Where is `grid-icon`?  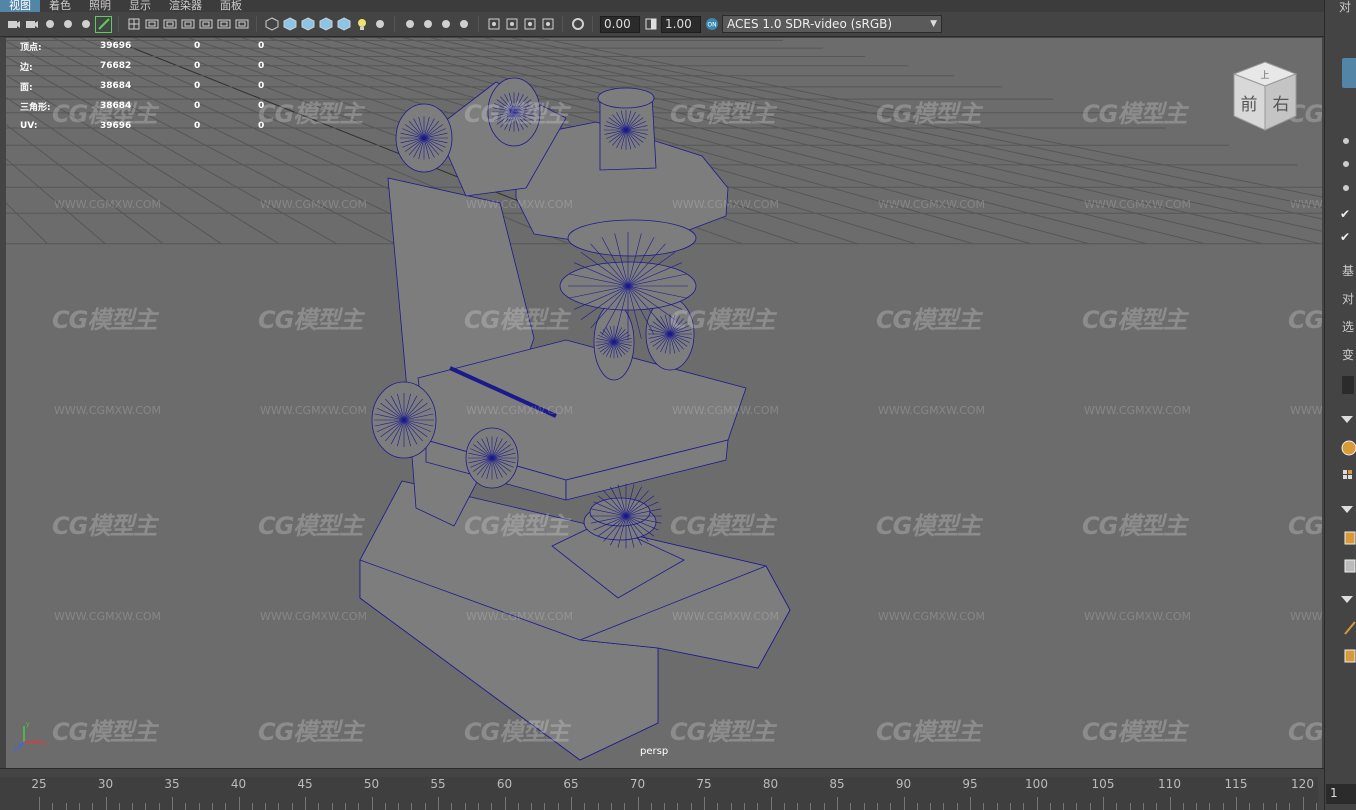
grid-icon is located at coordinates (133, 24).